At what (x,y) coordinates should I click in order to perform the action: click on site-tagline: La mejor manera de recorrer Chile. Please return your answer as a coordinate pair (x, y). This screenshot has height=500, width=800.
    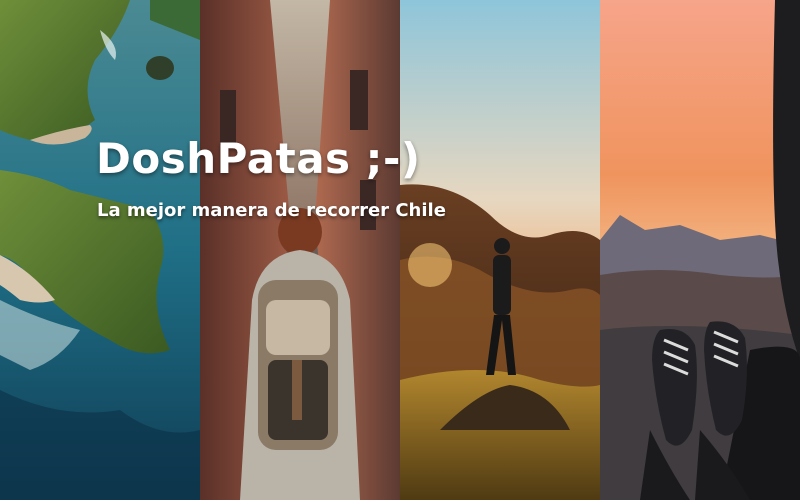
    Looking at the image, I should click on (271, 210).